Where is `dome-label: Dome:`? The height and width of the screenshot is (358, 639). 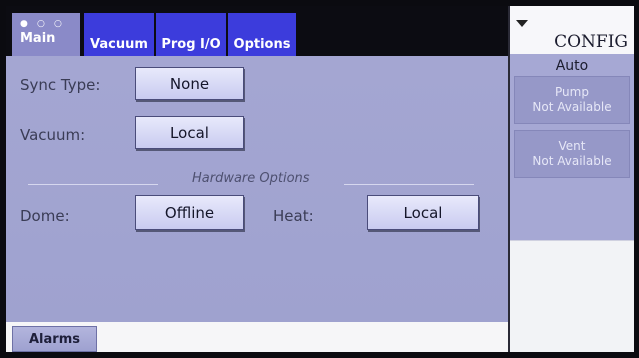 dome-label: Dome: is located at coordinates (45, 216).